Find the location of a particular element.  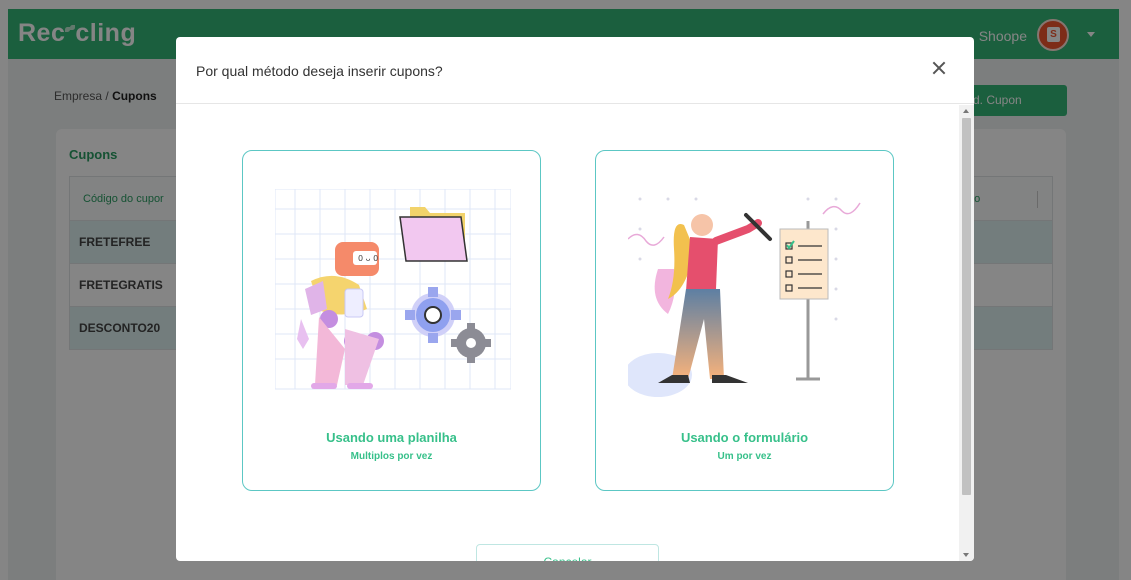

option-title: Usando uma planilha is located at coordinates (391, 437).